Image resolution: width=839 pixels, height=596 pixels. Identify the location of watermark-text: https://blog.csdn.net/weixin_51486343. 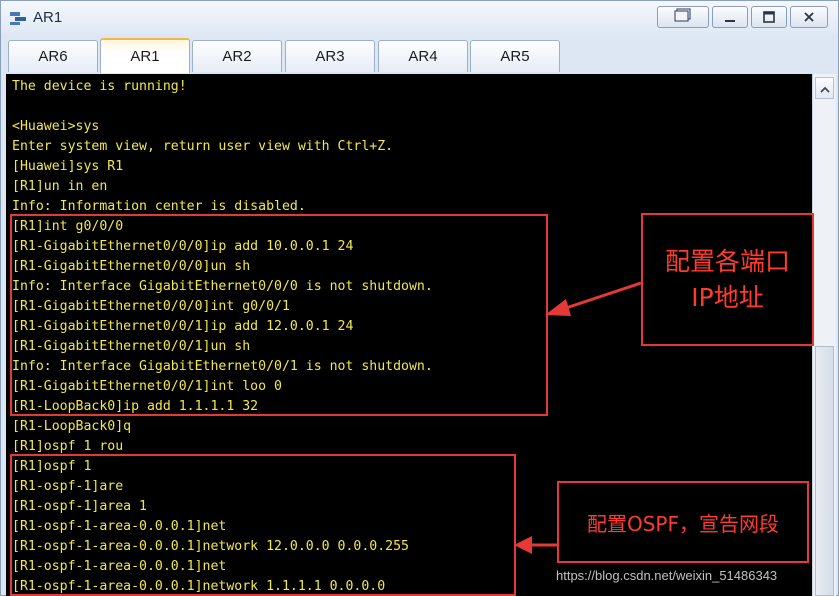
(667, 575).